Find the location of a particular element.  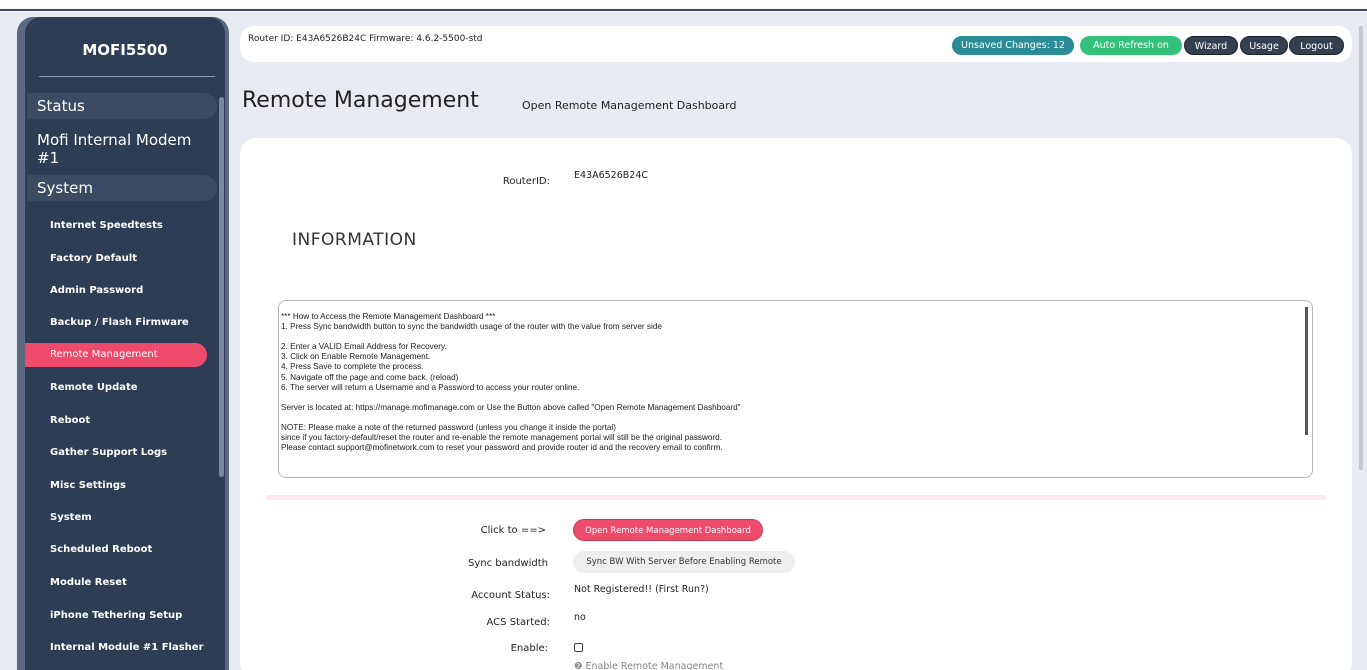

sidebar-item-internal-module-flasher: Internal Module #1 Flasher is located at coordinates (116, 648).